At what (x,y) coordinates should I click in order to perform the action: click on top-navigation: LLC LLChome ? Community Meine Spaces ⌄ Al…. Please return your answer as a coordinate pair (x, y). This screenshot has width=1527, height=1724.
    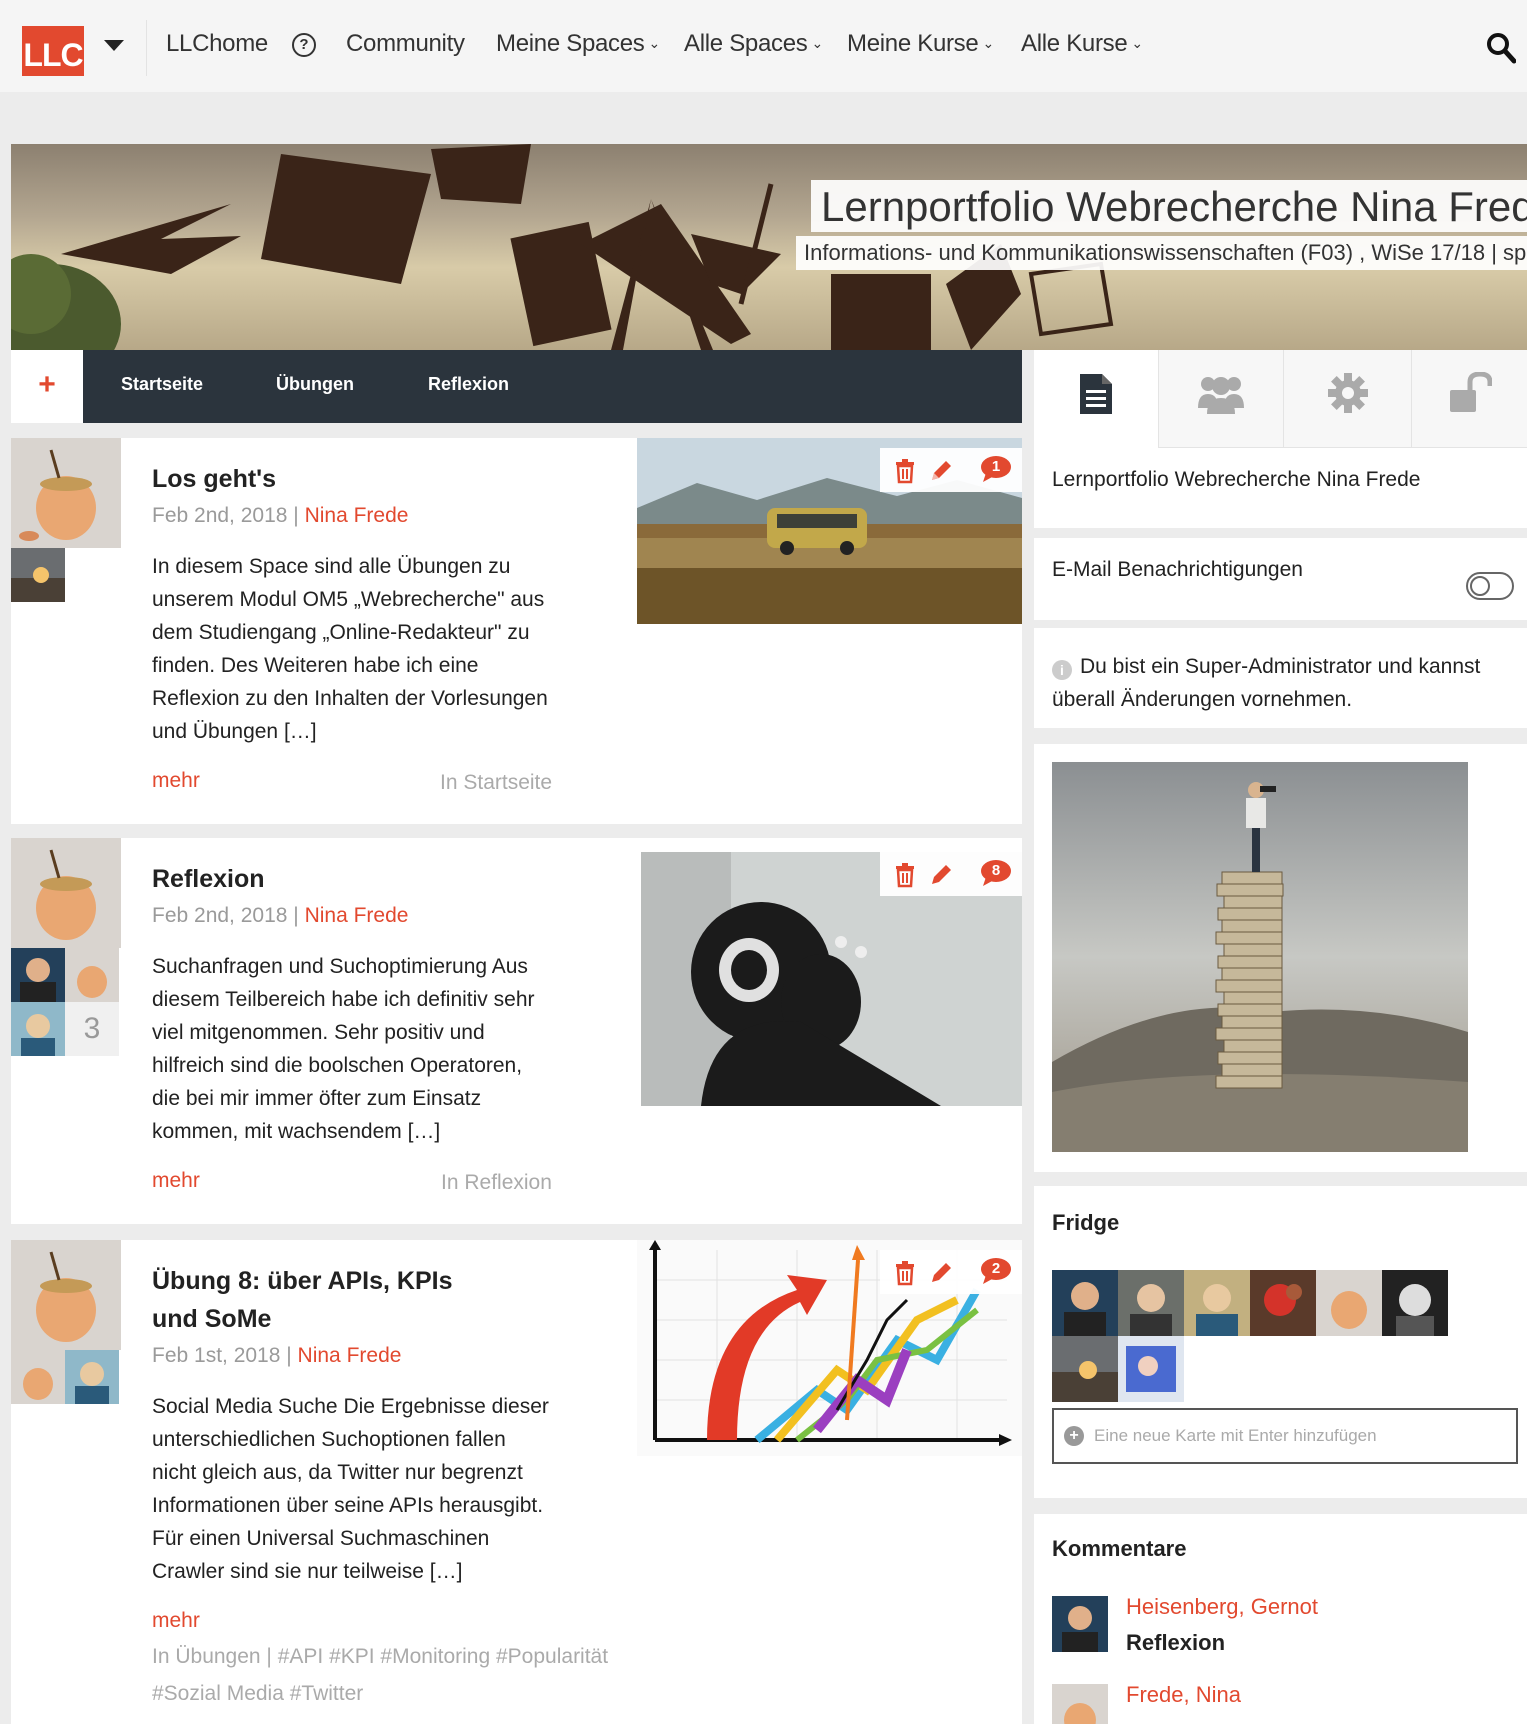
    Looking at the image, I should click on (763, 46).